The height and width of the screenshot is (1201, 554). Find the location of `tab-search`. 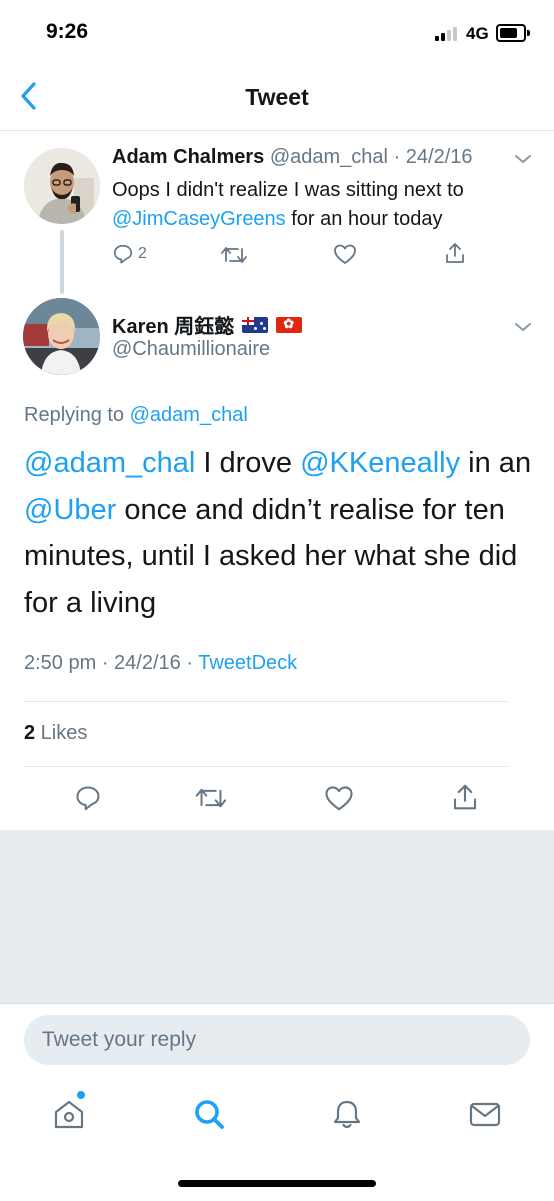

tab-search is located at coordinates (209, 1114).